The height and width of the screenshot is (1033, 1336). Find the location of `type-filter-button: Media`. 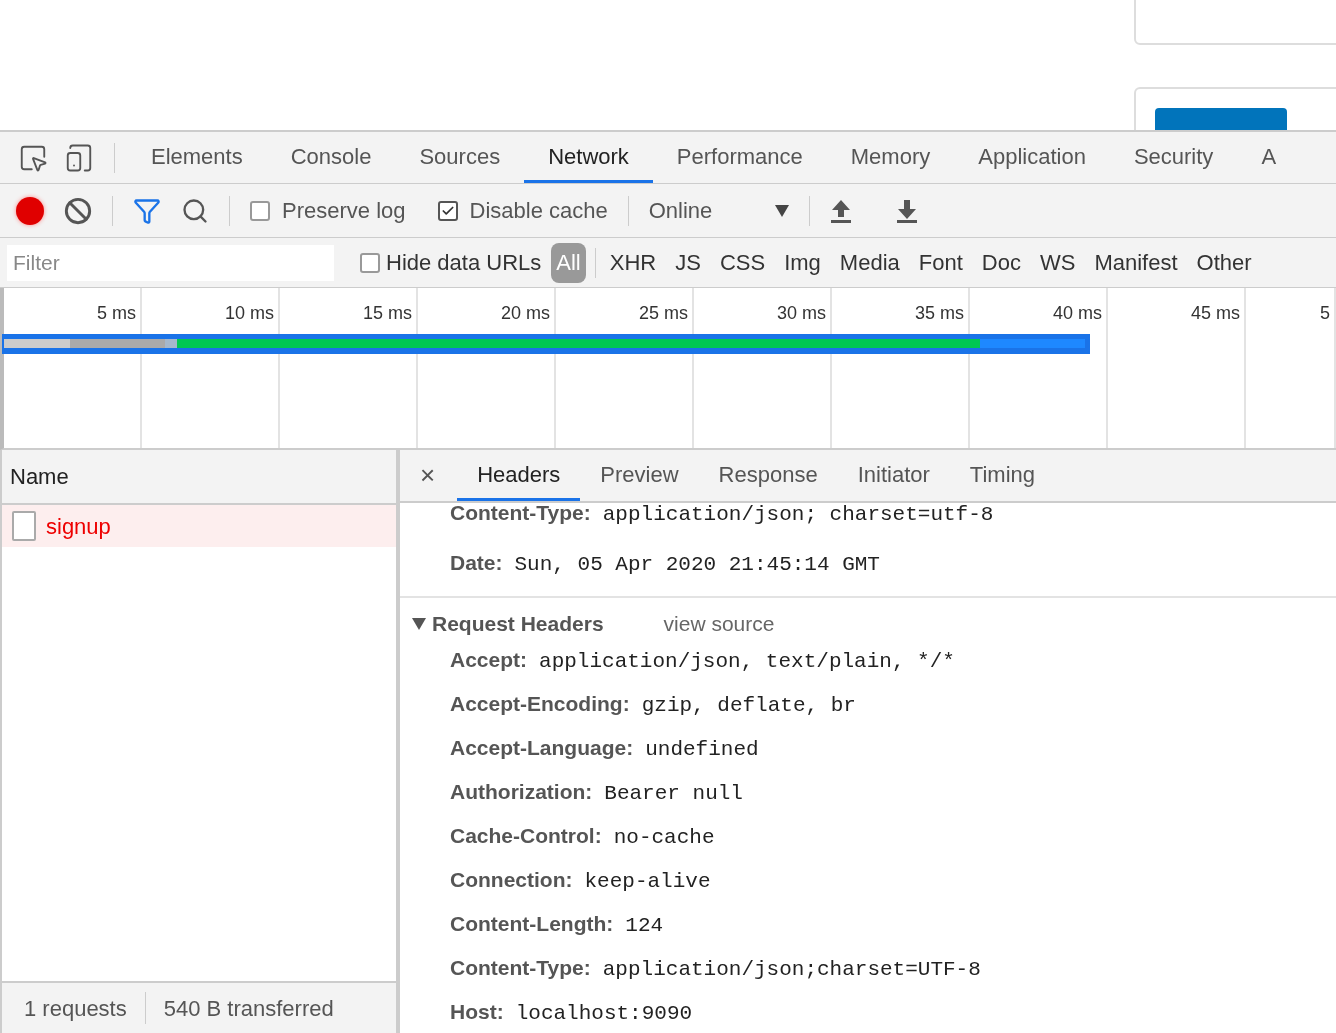

type-filter-button: Media is located at coordinates (869, 262).